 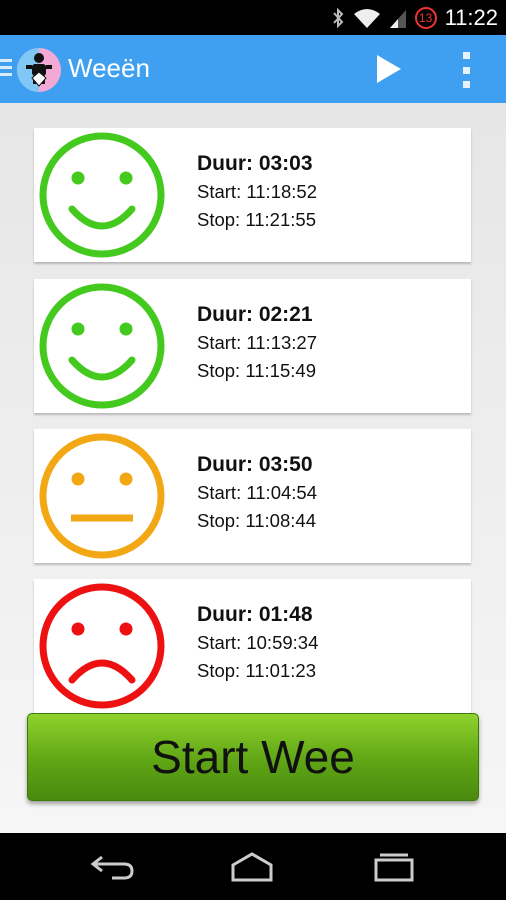 I want to click on stop-time-label: Stop: 11:21:55, so click(x=256, y=219).